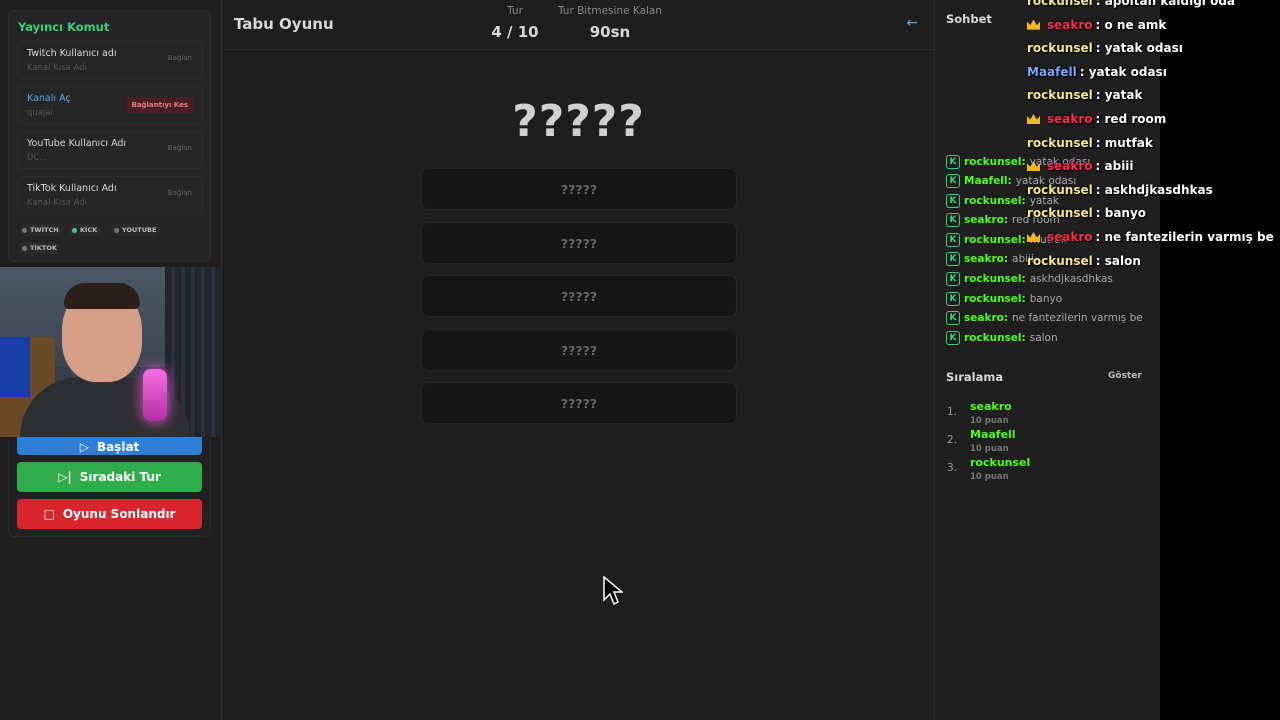  Describe the element at coordinates (969, 19) in the screenshot. I see `chat-title: Sohbet` at that location.